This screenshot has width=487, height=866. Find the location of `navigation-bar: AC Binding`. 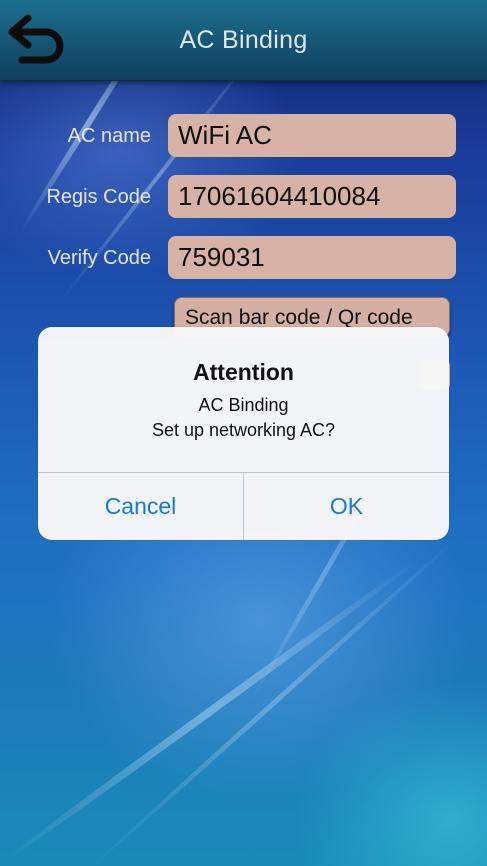

navigation-bar: AC Binding is located at coordinates (243, 40).